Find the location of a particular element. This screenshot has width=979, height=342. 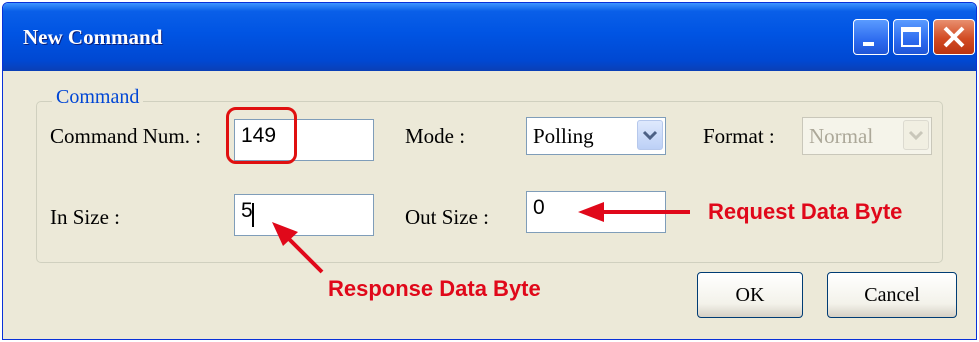

response-arrow-line is located at coordinates (305, 255).